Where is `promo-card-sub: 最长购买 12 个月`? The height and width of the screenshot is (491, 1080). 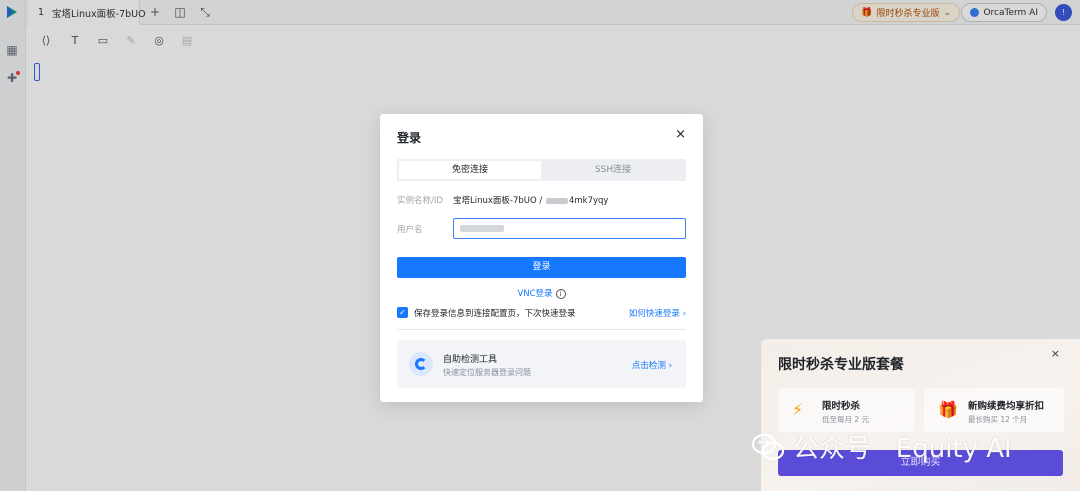 promo-card-sub: 最长购买 12 个月 is located at coordinates (998, 419).